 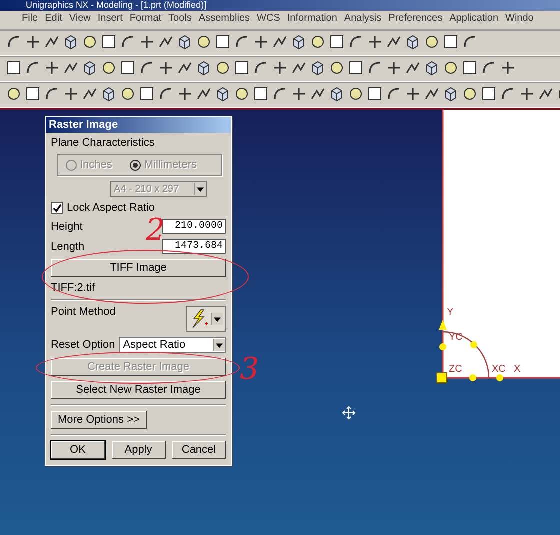 What do you see at coordinates (172, 345) in the screenshot?
I see `reset-option-dropdown: Aspect Ratio` at bounding box center [172, 345].